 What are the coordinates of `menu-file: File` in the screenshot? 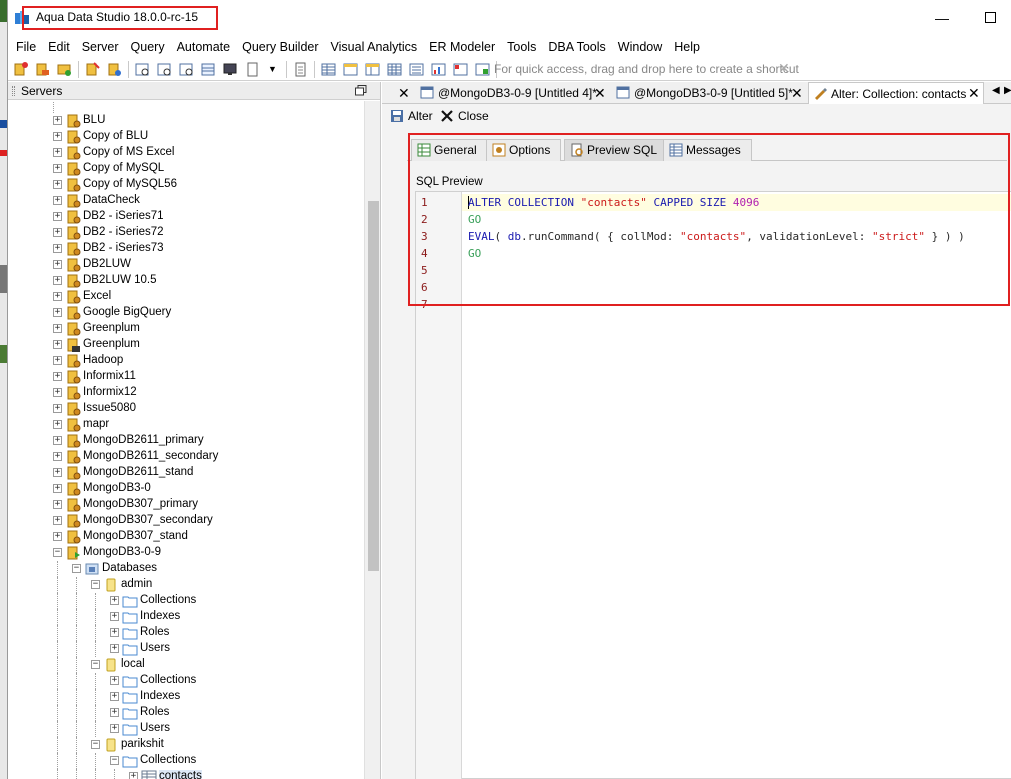 It's located at (25, 47).